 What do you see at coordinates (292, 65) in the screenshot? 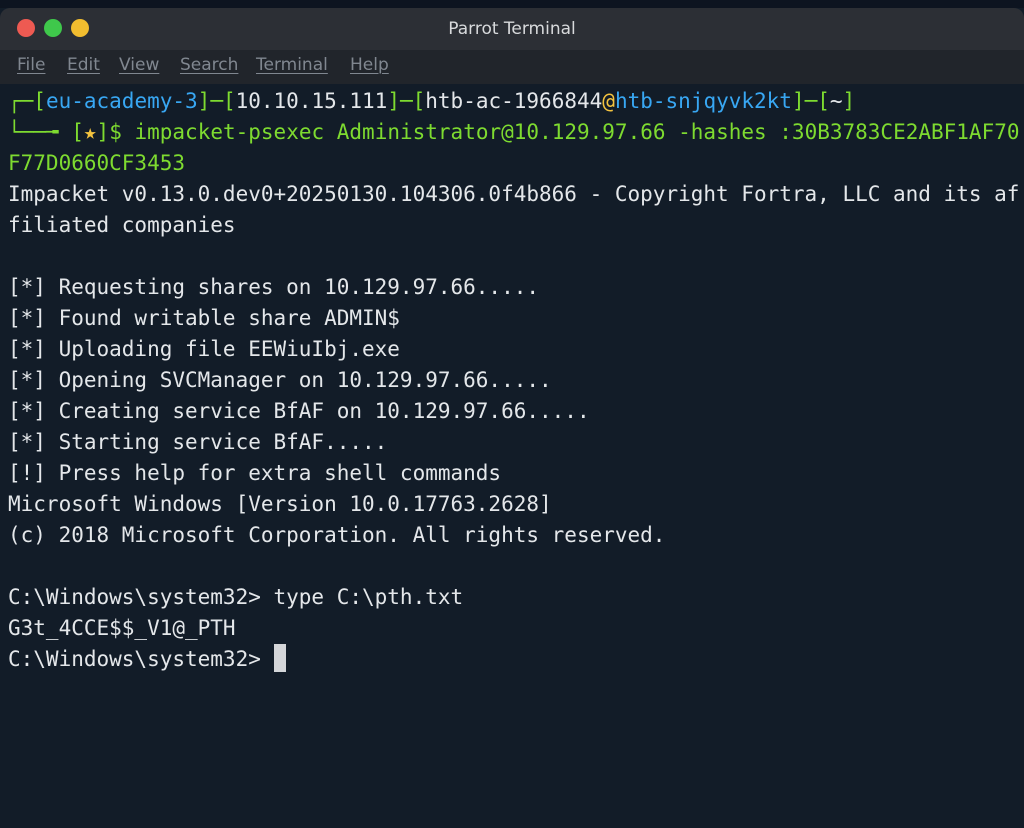
I see `menu-terminal: Terminal` at bounding box center [292, 65].